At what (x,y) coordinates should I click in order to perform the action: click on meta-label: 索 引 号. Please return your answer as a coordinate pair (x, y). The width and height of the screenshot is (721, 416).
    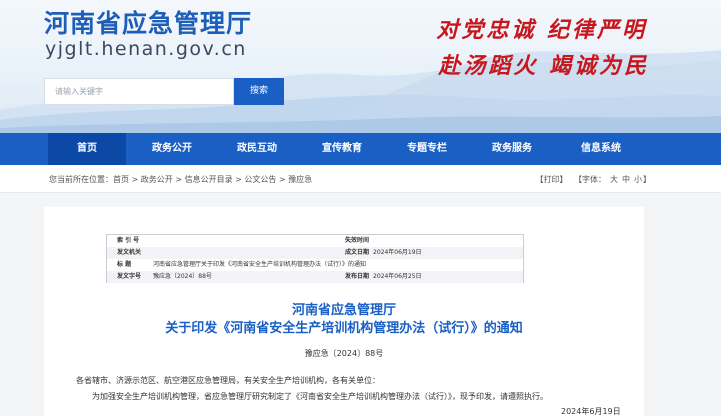
    Looking at the image, I should click on (128, 240).